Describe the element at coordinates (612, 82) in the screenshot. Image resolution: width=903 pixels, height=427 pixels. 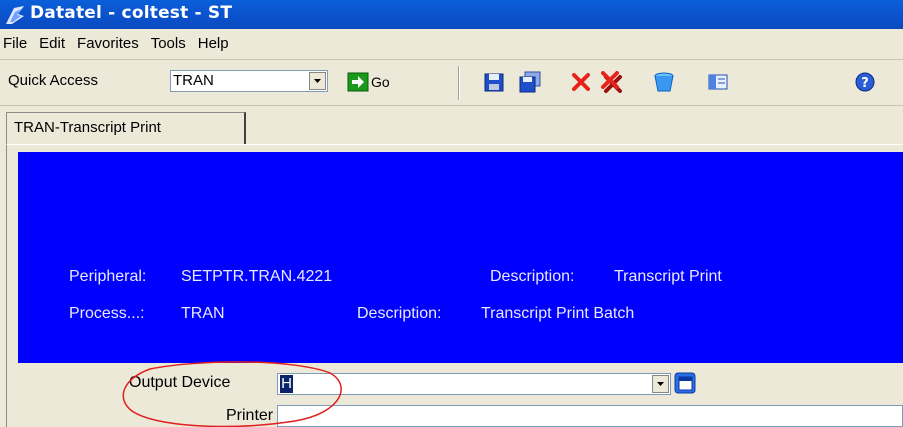
I see `cancel-all-icon` at that location.